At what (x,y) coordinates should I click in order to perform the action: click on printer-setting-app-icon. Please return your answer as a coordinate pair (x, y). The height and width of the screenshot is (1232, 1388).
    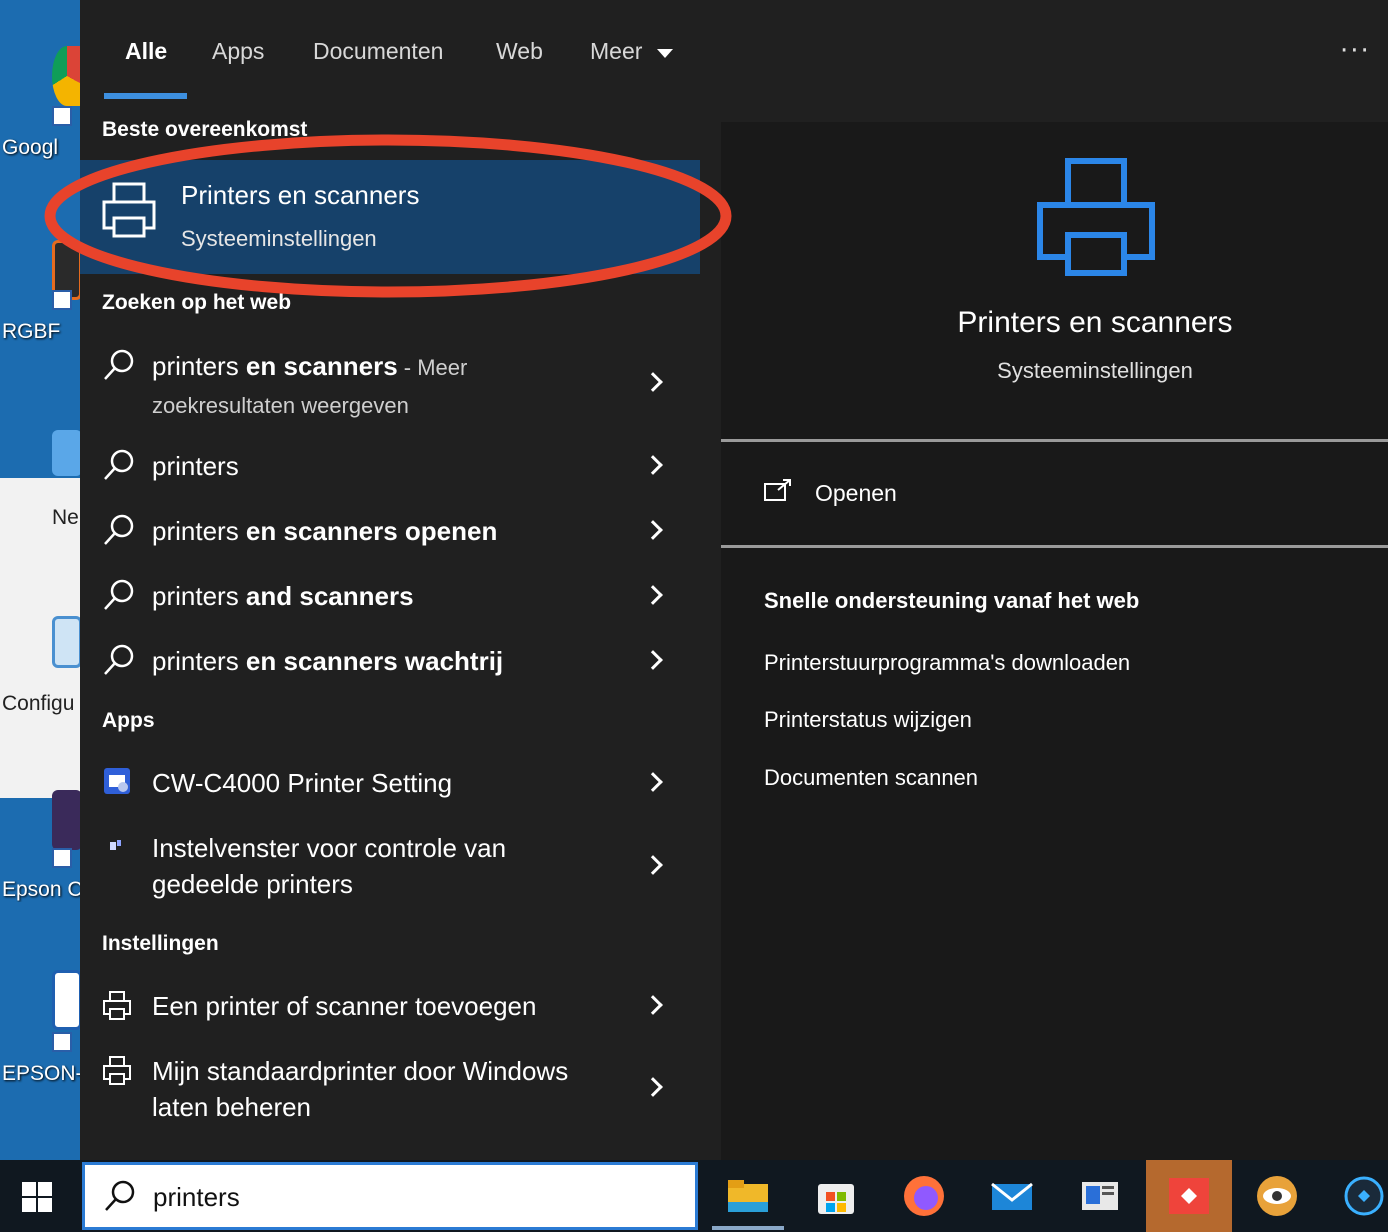
    Looking at the image, I should click on (117, 781).